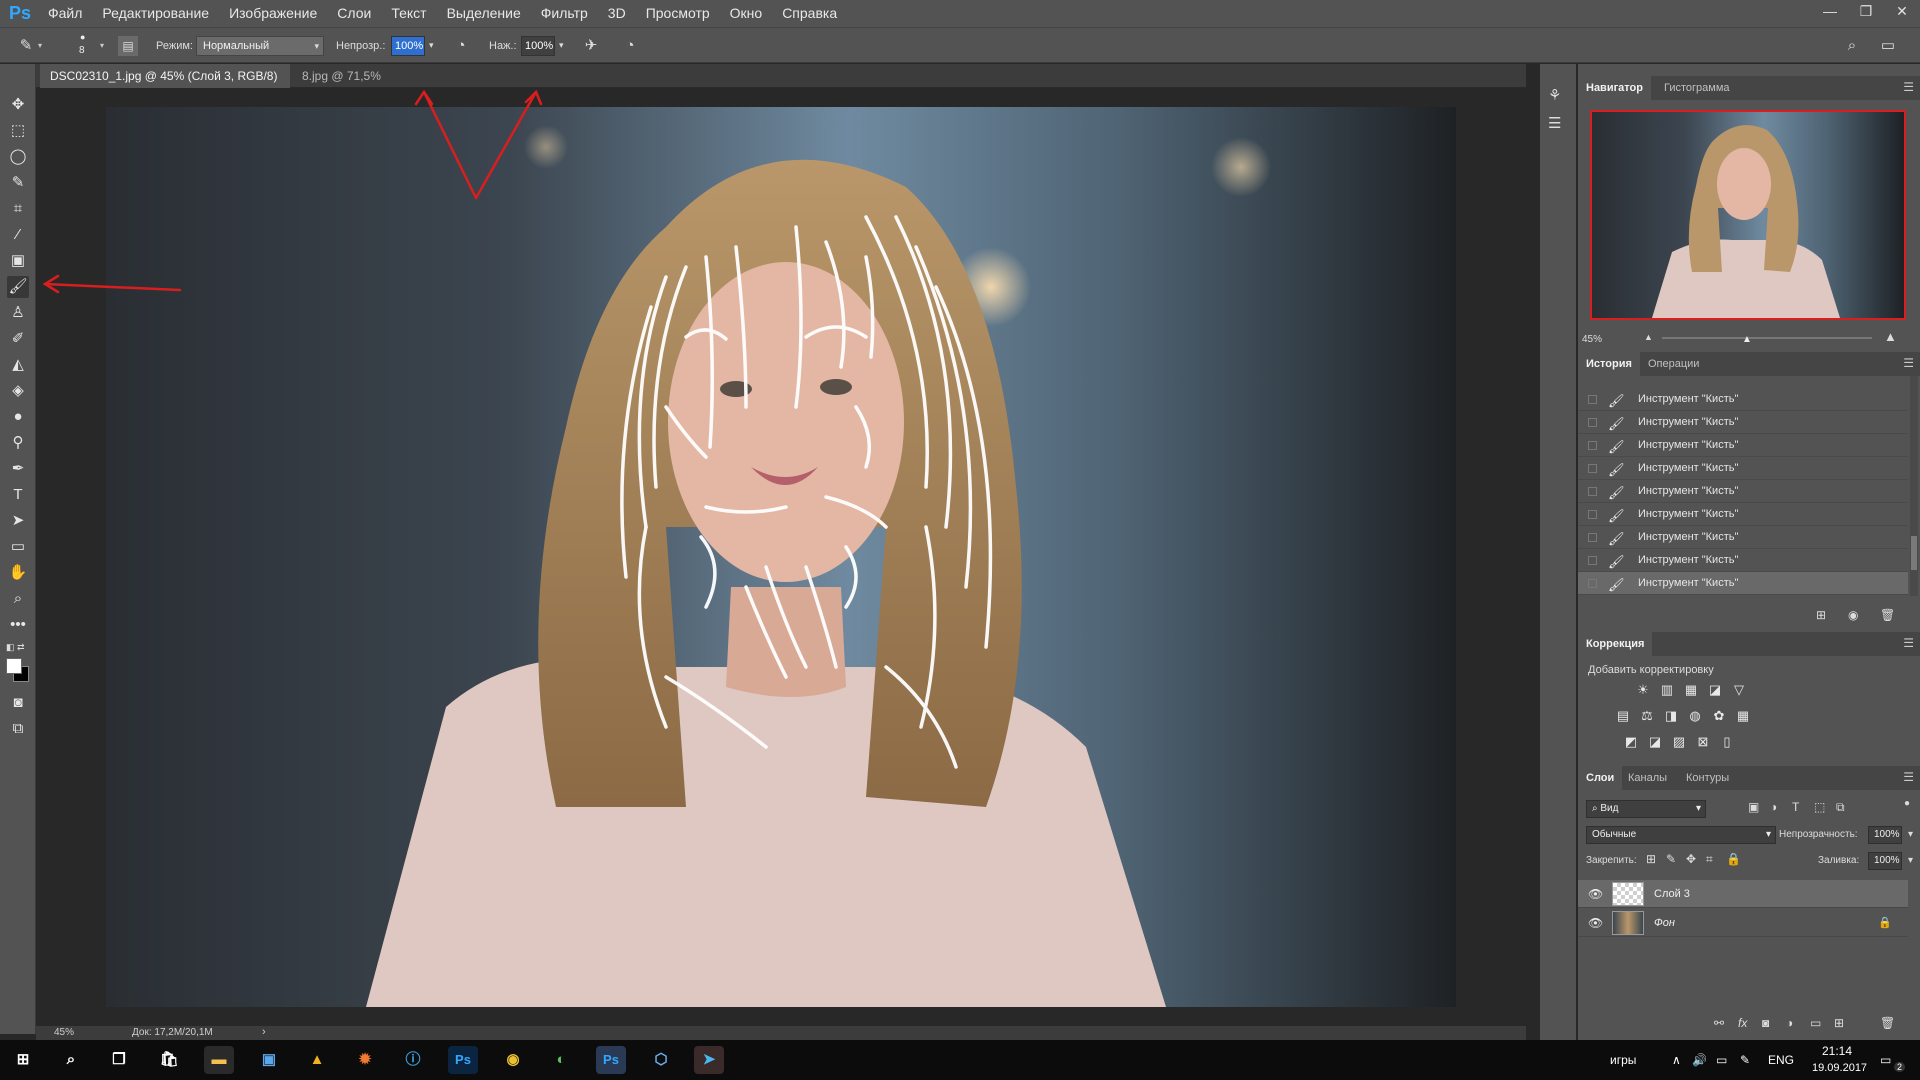  What do you see at coordinates (1715, 690) in the screenshot?
I see `exposure-icon: ◪` at bounding box center [1715, 690].